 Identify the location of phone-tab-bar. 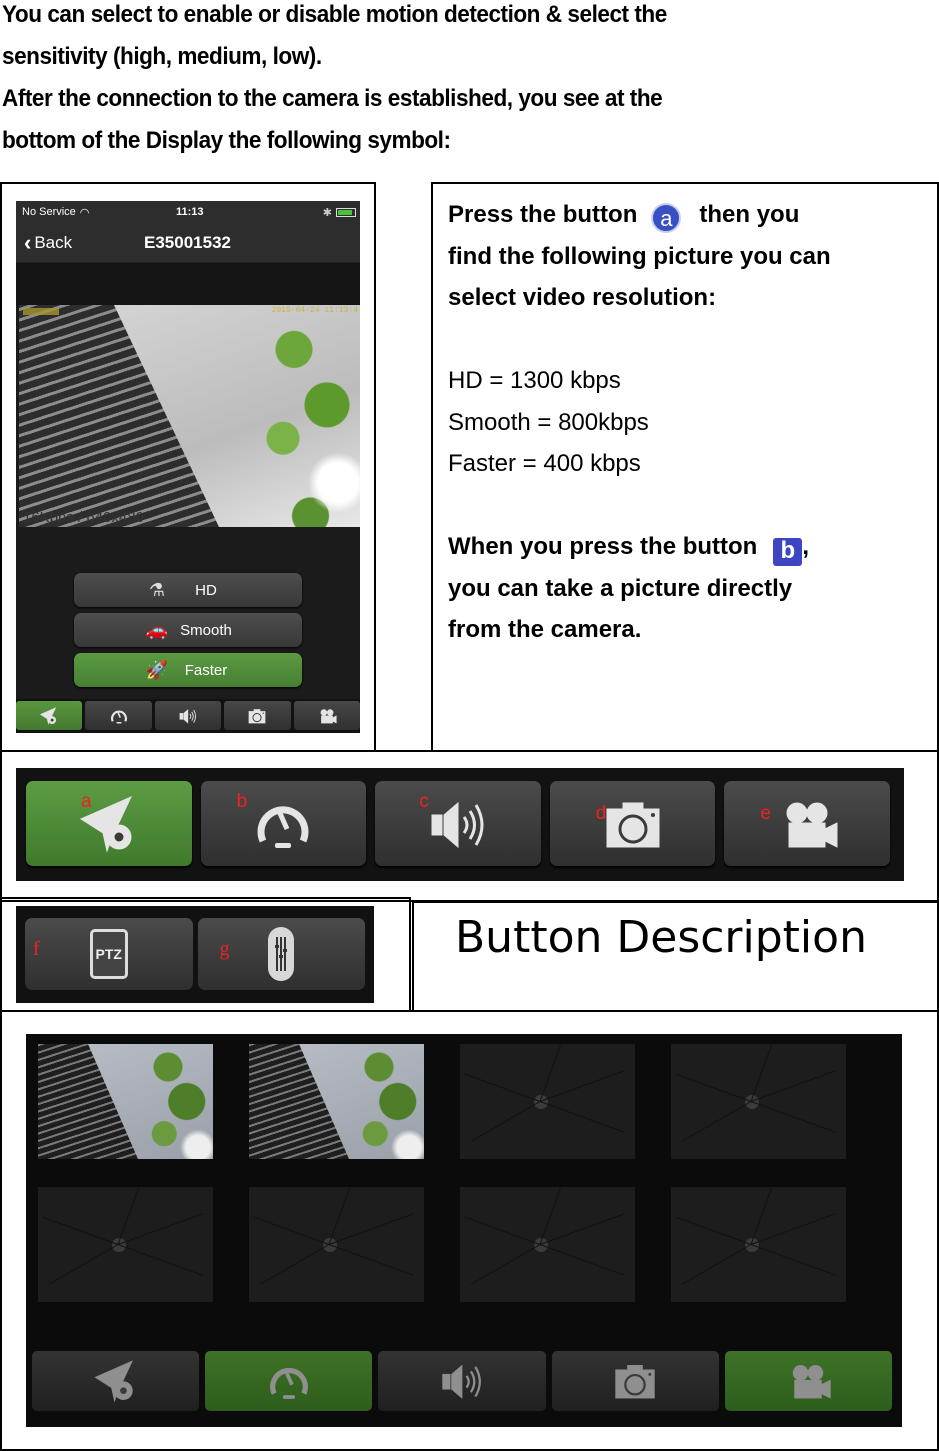
(188, 716).